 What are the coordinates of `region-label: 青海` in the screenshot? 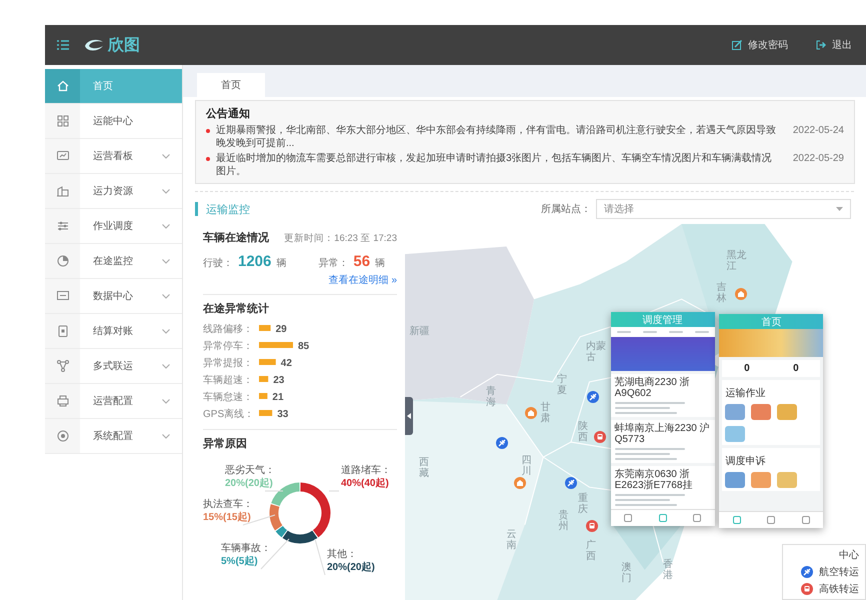 It's located at (491, 397).